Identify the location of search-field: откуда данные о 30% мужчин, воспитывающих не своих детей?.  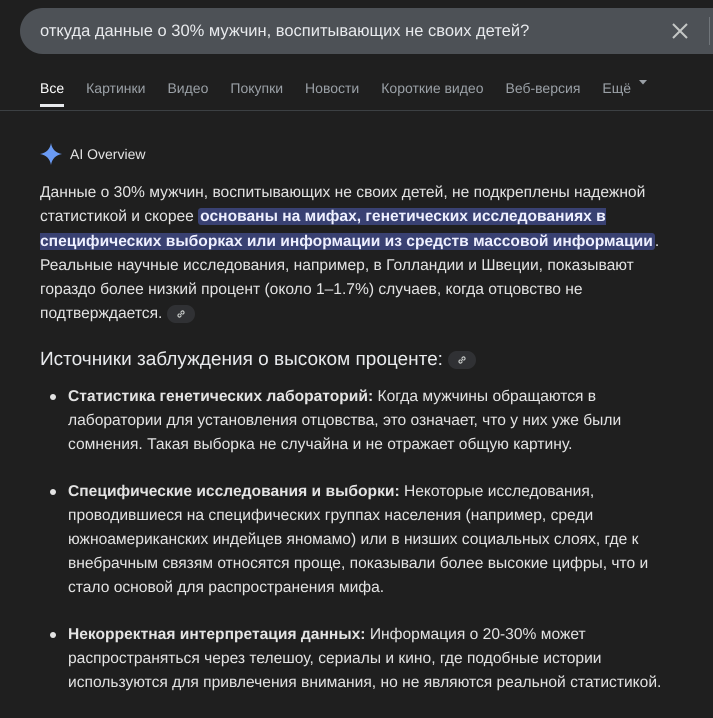
(366, 31).